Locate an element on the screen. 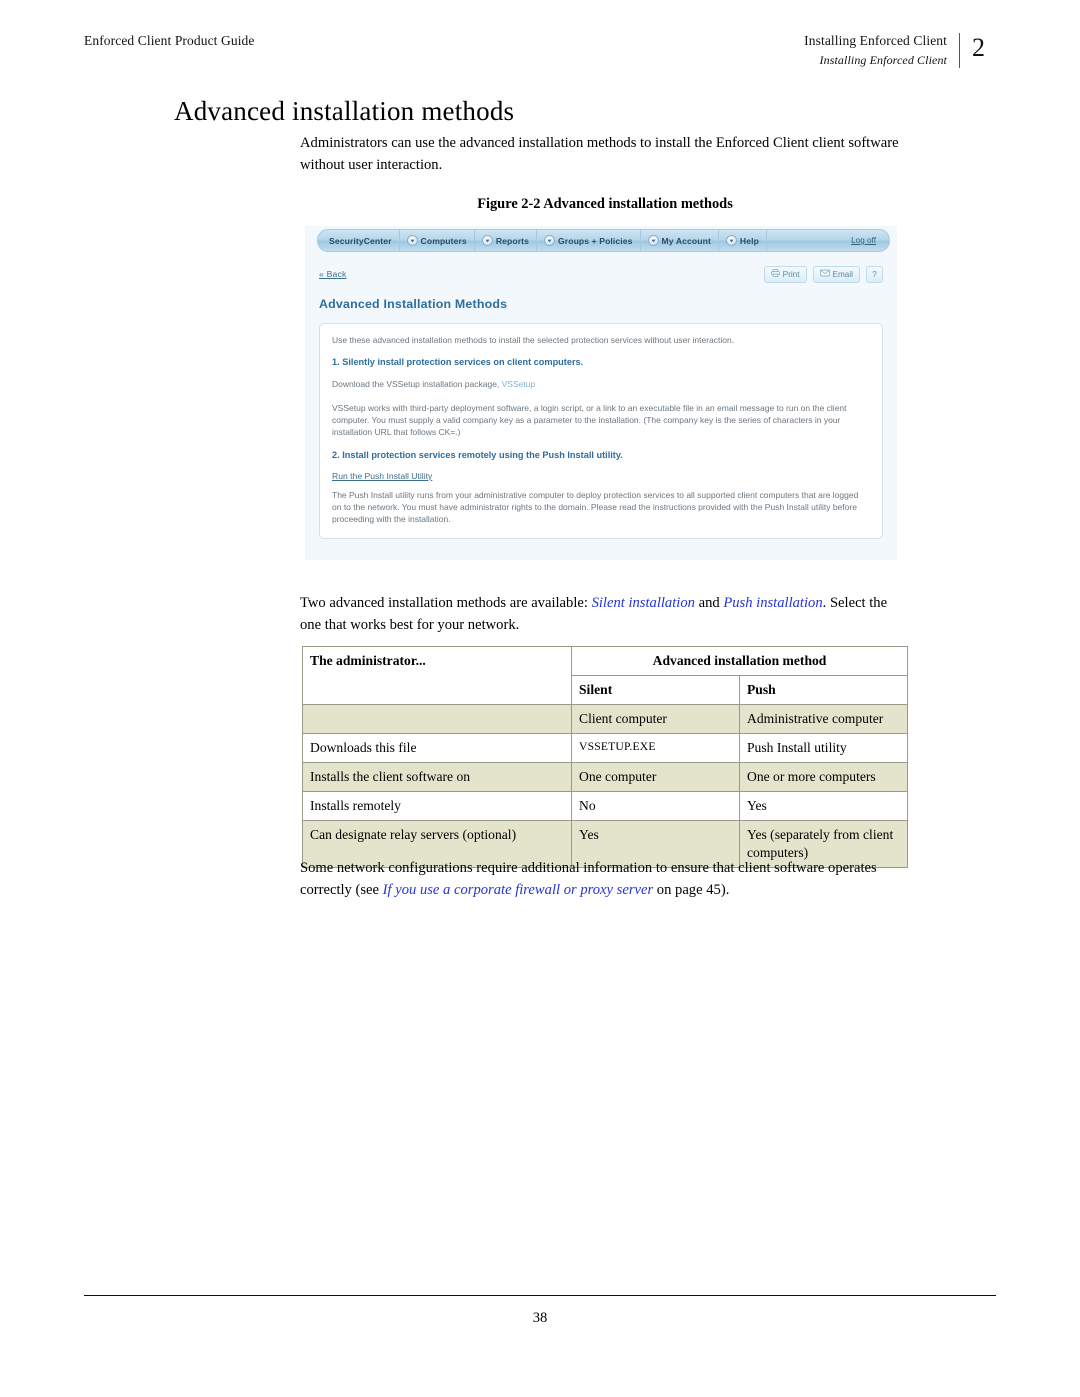  table-header-push: Push is located at coordinates (823, 689).